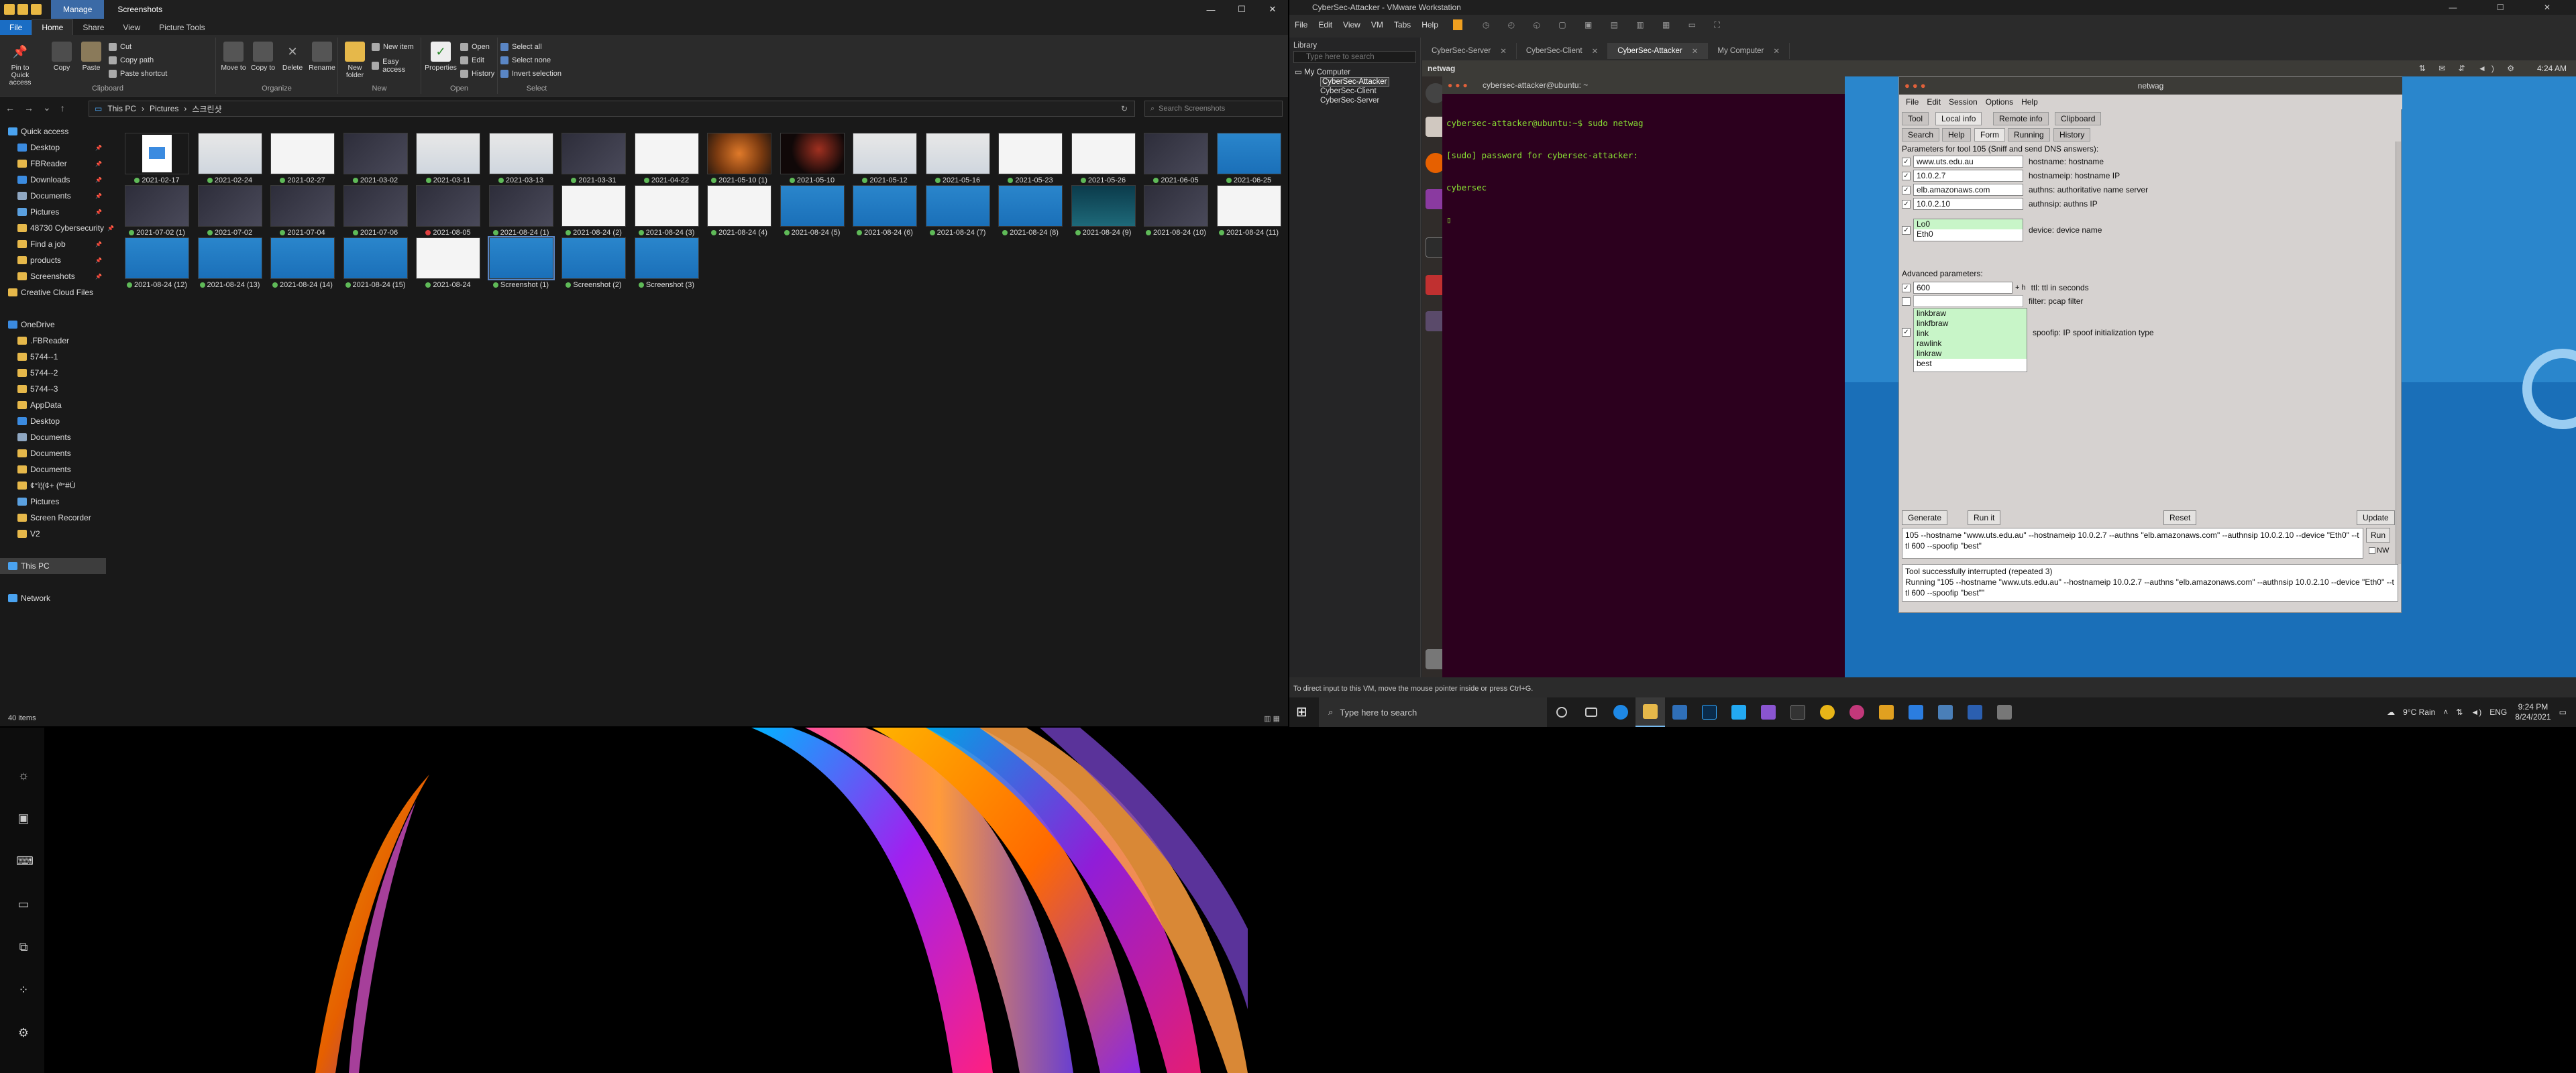  What do you see at coordinates (53, 485) in the screenshot?
I see `nav-item: ¢°ì¦(¢+ (ª°#Ù` at bounding box center [53, 485].